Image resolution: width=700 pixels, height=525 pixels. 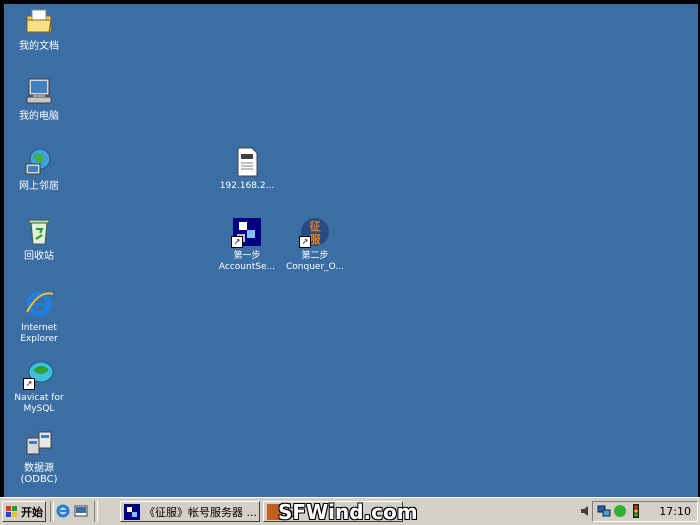 I want to click on system-tray: 17:10, so click(x=639, y=511).